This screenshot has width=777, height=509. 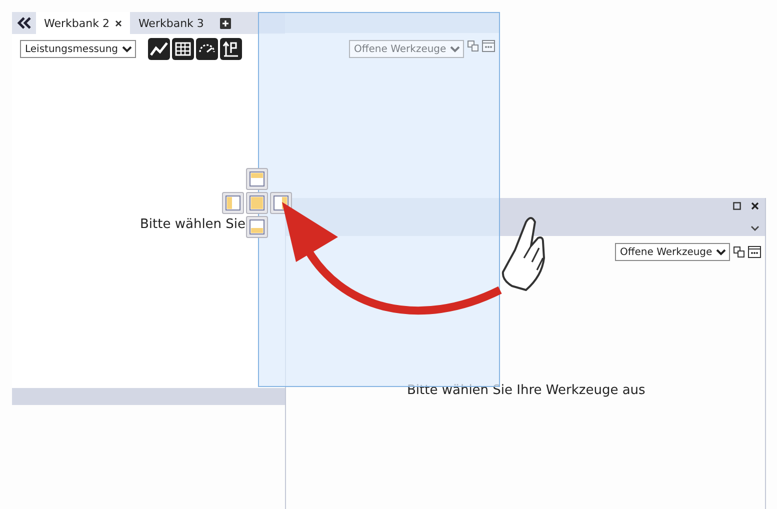 What do you see at coordinates (257, 227) in the screenshot?
I see `dock-bottom-button` at bounding box center [257, 227].